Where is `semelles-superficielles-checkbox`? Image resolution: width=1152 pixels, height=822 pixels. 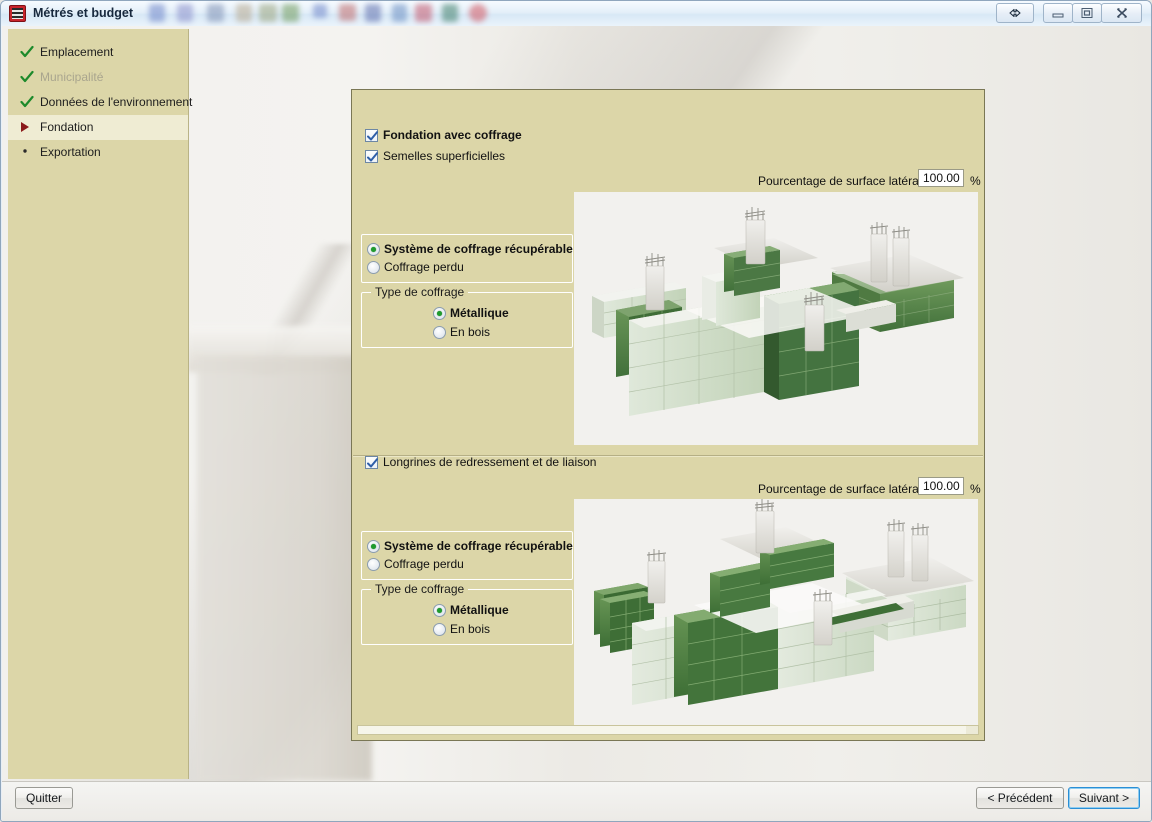
semelles-superficielles-checkbox is located at coordinates (371, 156).